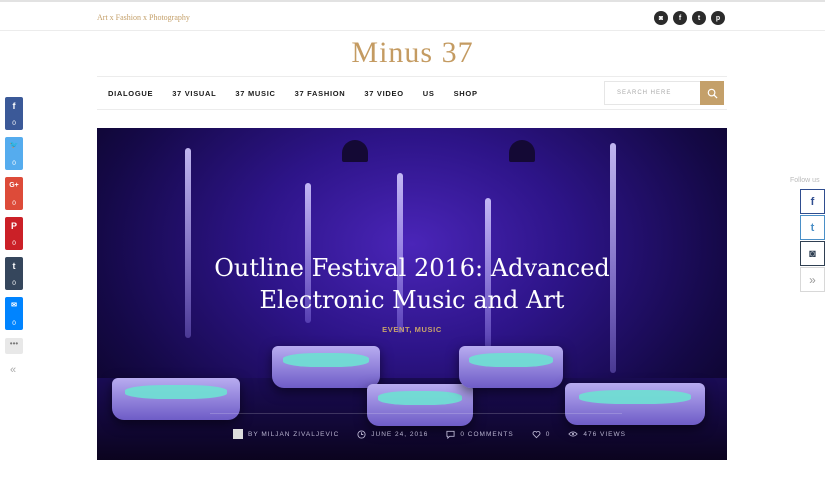  I want to click on nav-item-37-video: 37 VIDEO, so click(383, 93).